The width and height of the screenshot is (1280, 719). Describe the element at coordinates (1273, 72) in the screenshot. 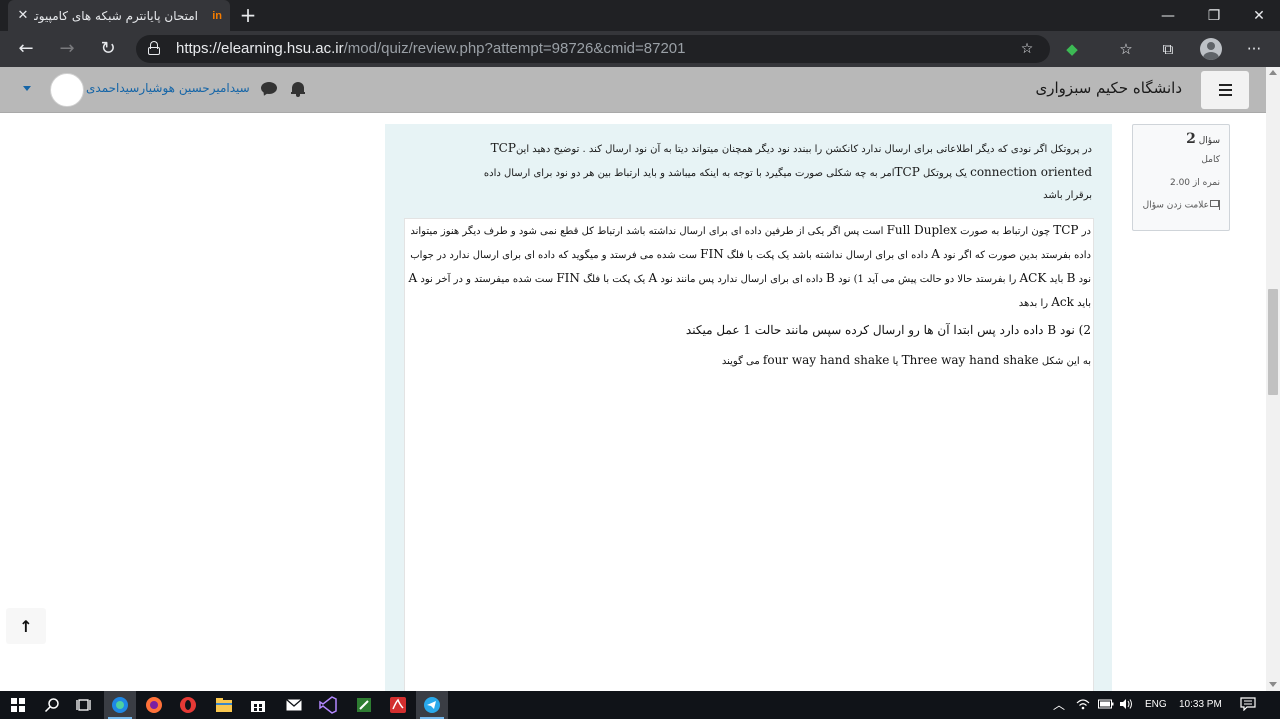

I see `scroll-up-arrow-icon` at that location.